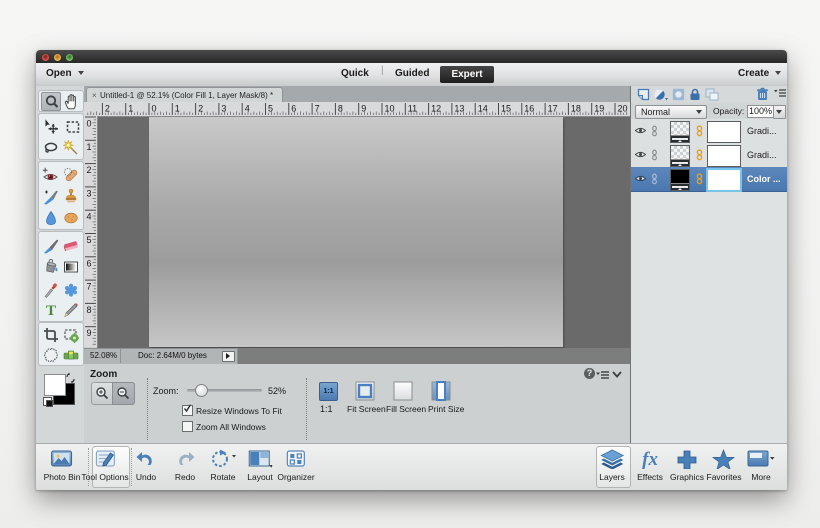 The image size is (820, 528). I want to click on svg-text: 15, so click(506, 109).